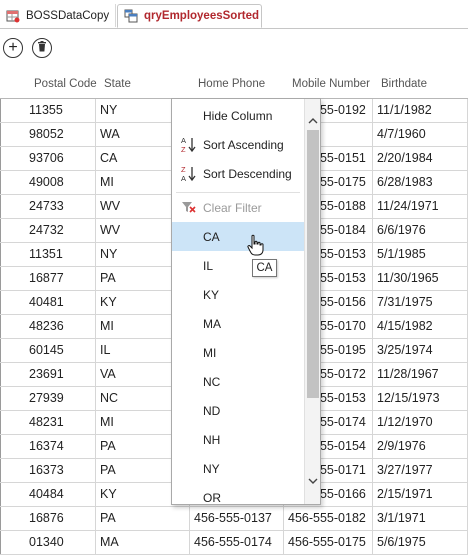 The height and width of the screenshot is (555, 468). What do you see at coordinates (420, 326) in the screenshot?
I see `cell-birth: 4/15/1982` at bounding box center [420, 326].